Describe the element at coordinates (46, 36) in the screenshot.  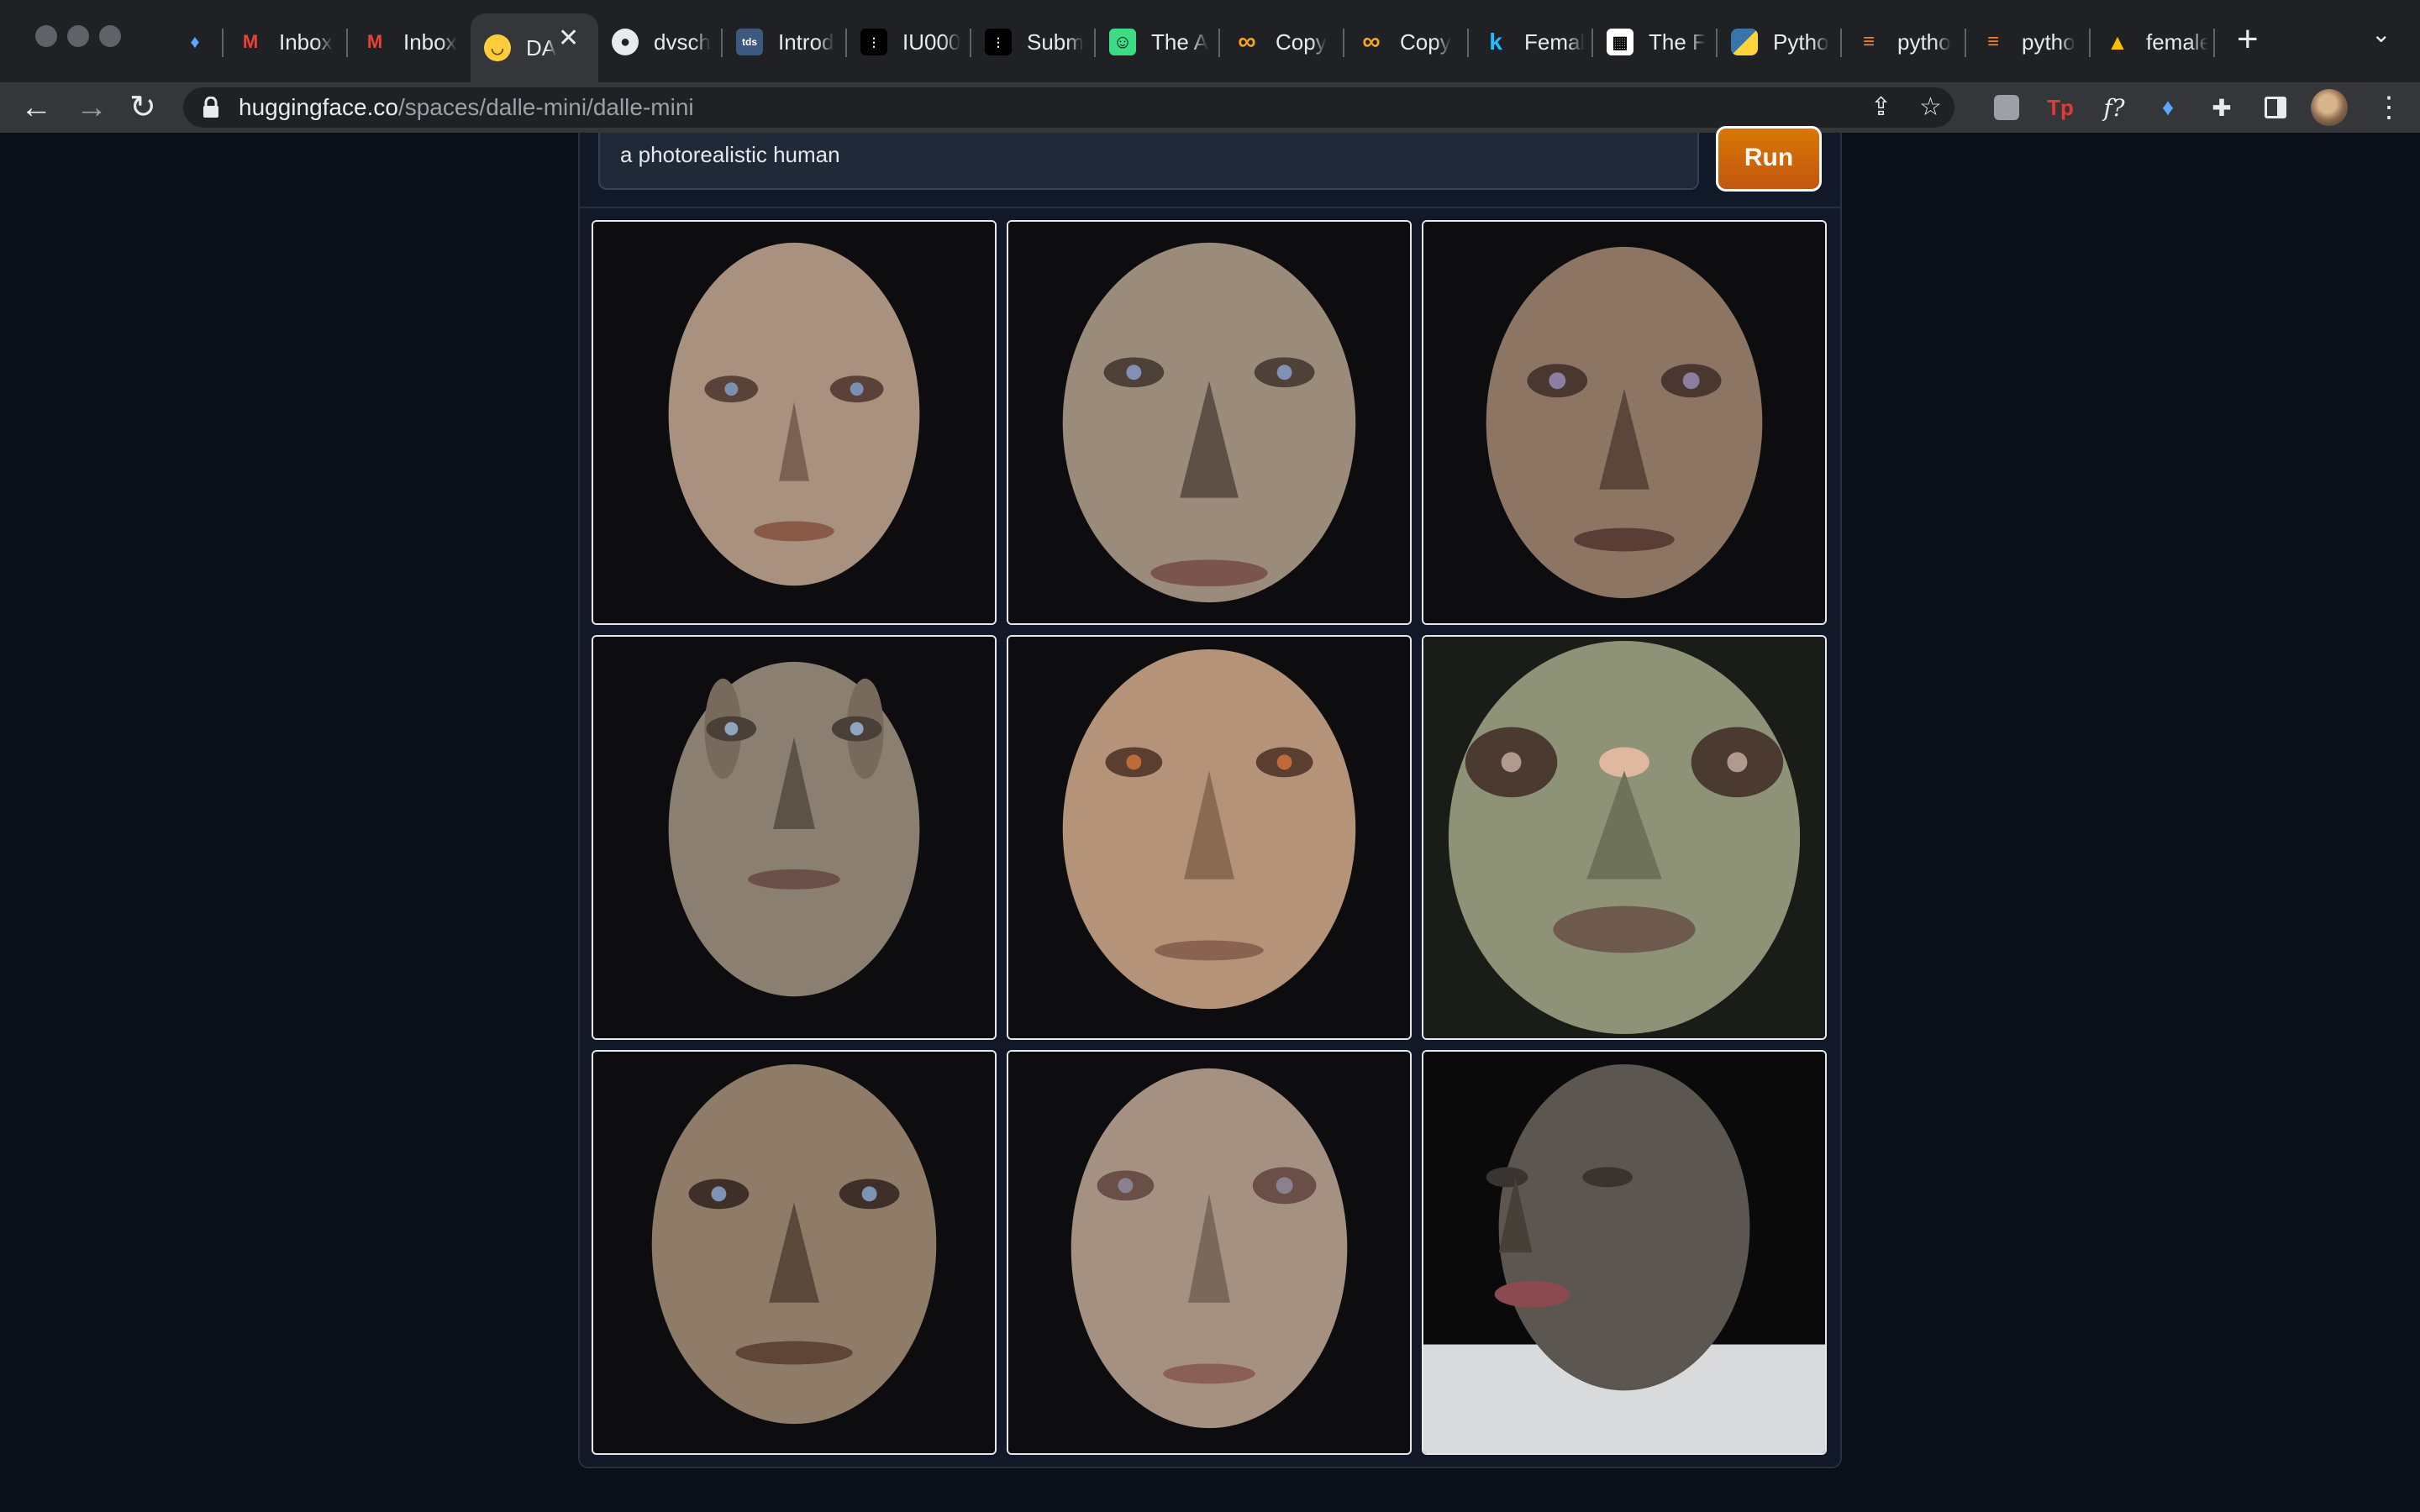
I see `window-close-button` at that location.